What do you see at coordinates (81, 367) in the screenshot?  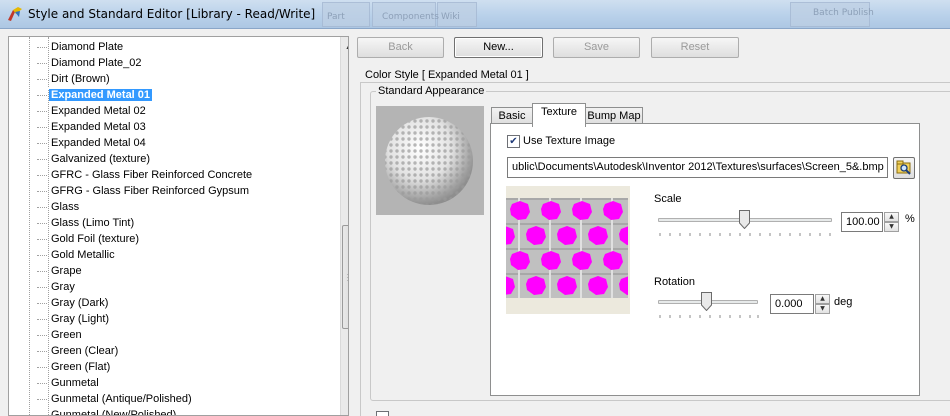 I see `tree-item-label: Green (Flat)` at bounding box center [81, 367].